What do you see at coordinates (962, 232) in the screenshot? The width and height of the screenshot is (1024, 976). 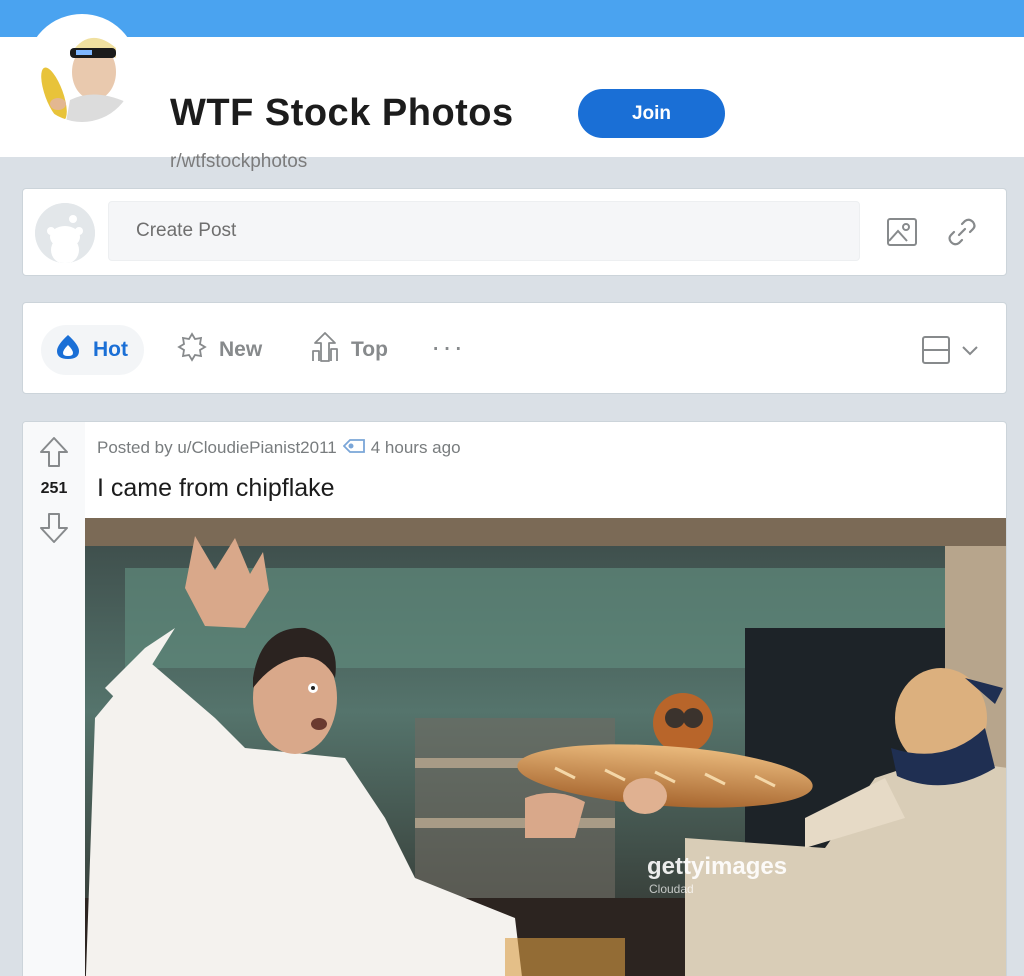 I see `link-icon` at bounding box center [962, 232].